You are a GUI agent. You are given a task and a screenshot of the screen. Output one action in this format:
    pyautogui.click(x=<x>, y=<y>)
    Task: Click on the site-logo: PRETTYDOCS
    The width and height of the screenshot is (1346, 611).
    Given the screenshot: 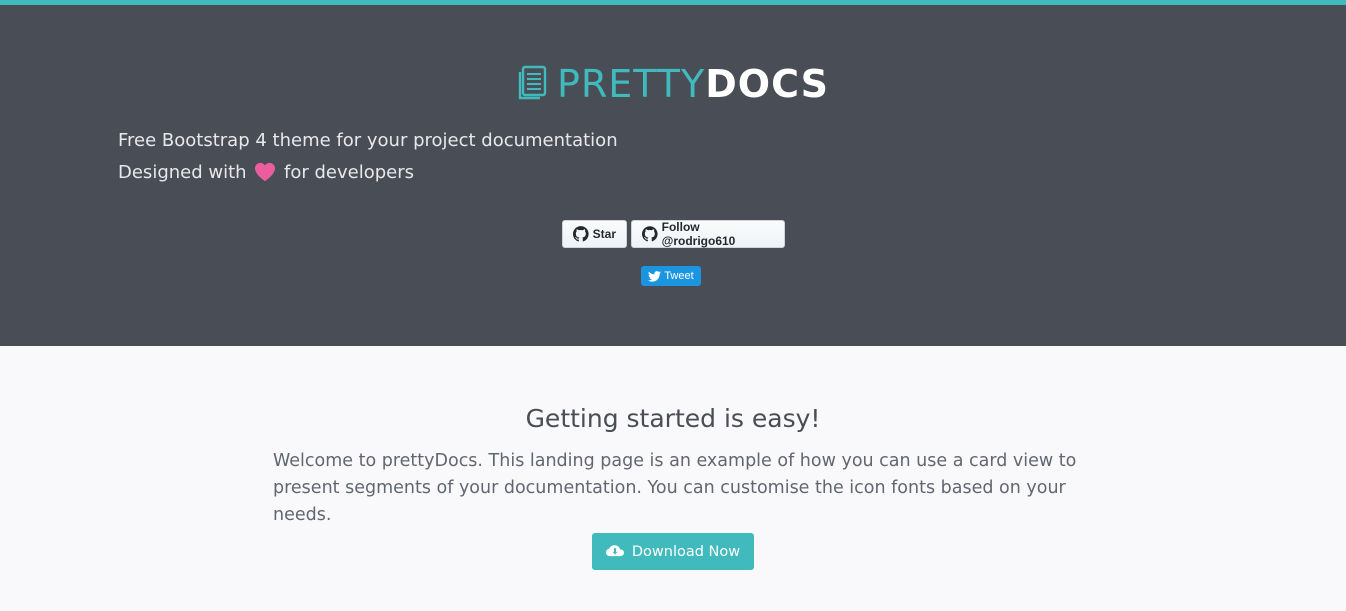 What is the action you would take?
    pyautogui.click(x=673, y=84)
    